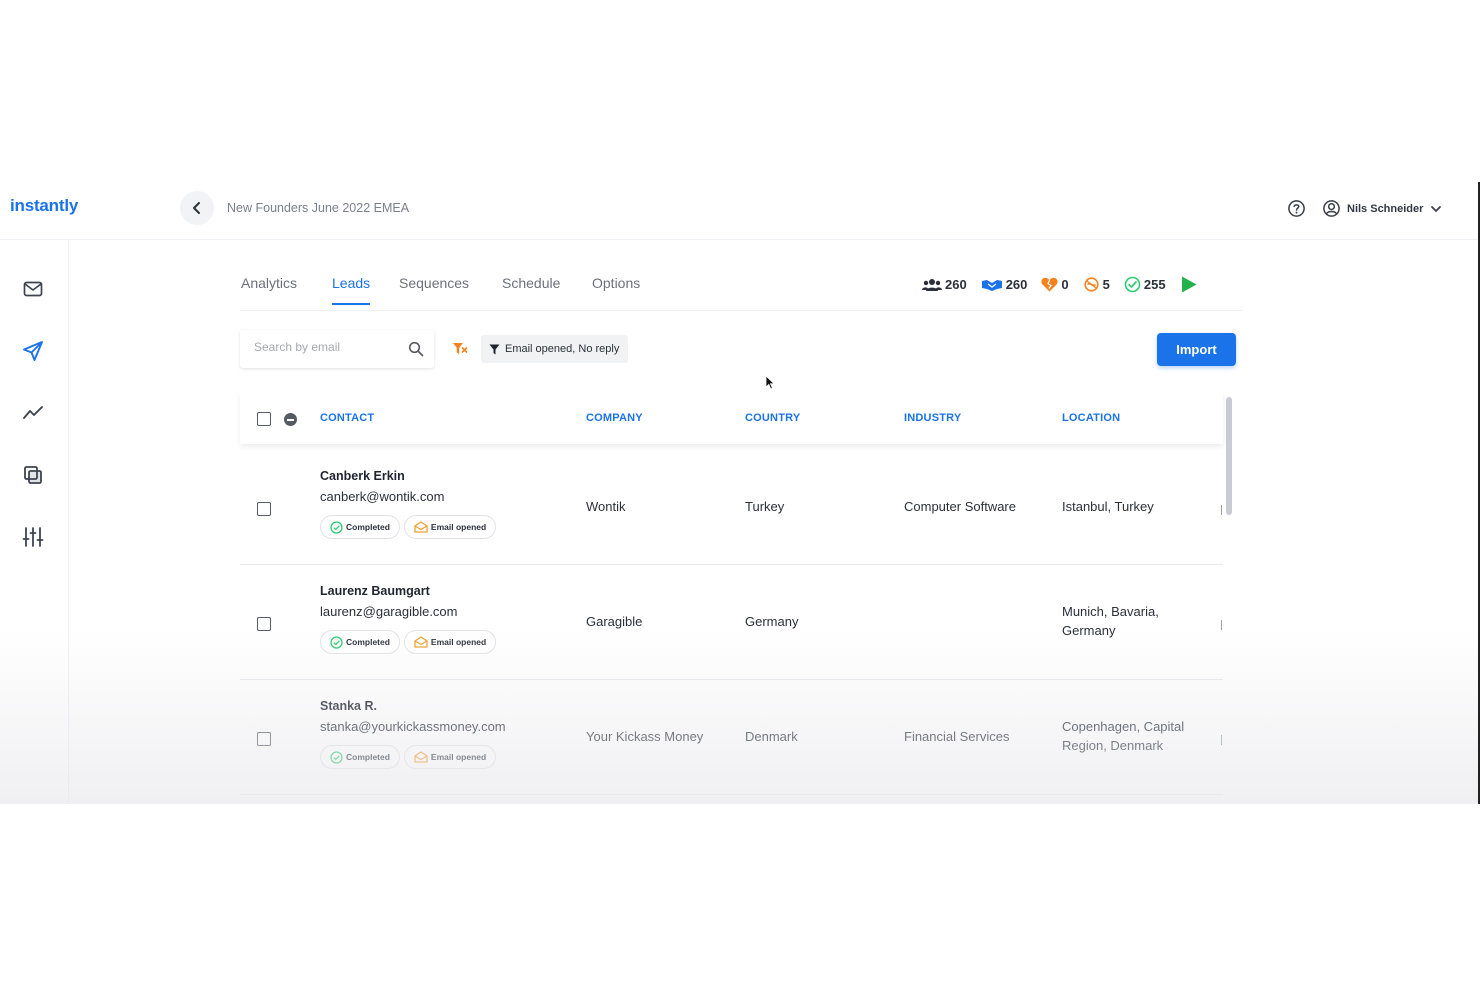  Describe the element at coordinates (1060, 284) in the screenshot. I see `campaign-stats: 260 260 0 5 255` at that location.